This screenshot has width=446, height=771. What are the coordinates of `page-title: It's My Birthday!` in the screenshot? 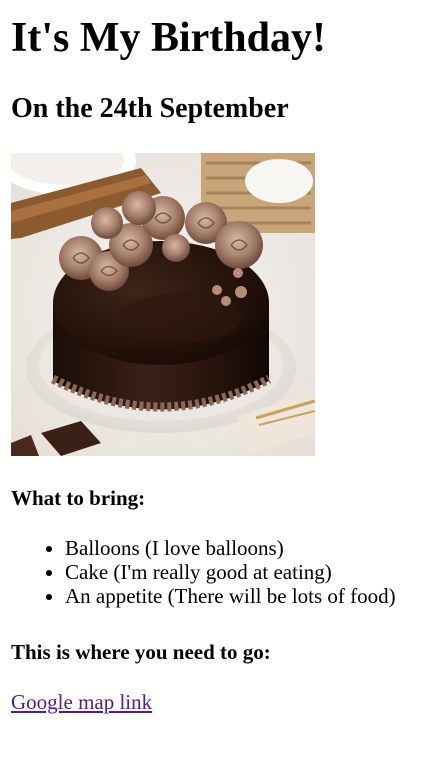 It's located at (168, 38).